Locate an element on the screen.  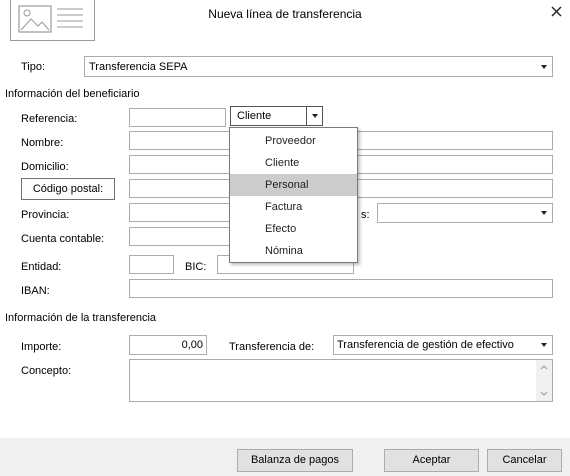
pais-select is located at coordinates (465, 213).